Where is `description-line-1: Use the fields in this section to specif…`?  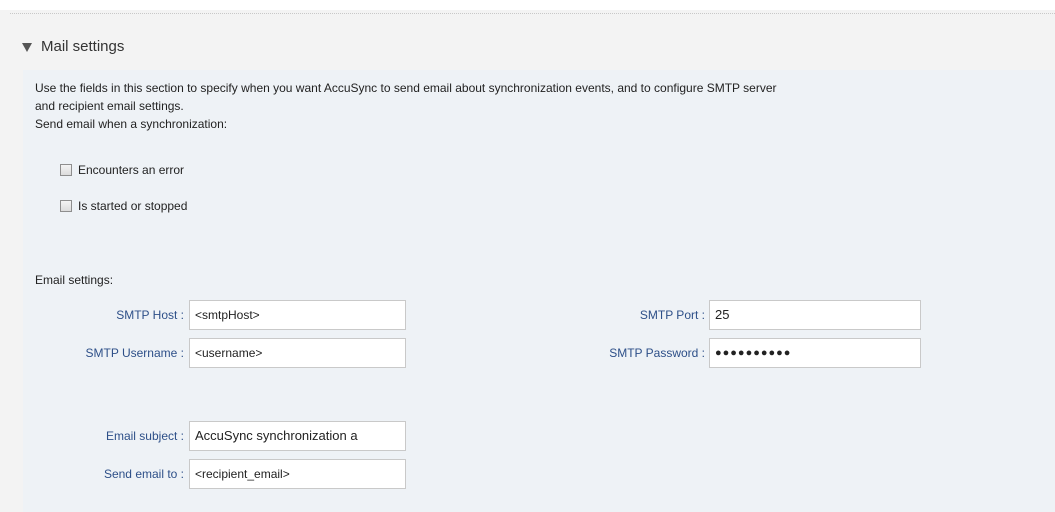
description-line-1: Use the fields in this section to specif… is located at coordinates (406, 88).